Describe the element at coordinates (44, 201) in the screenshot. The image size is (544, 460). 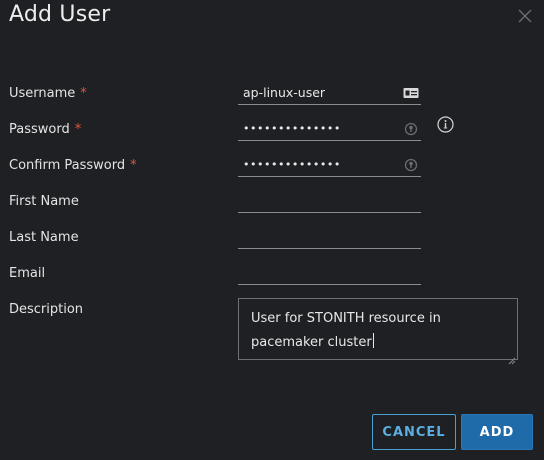
I see `first-name-label: First Name` at that location.